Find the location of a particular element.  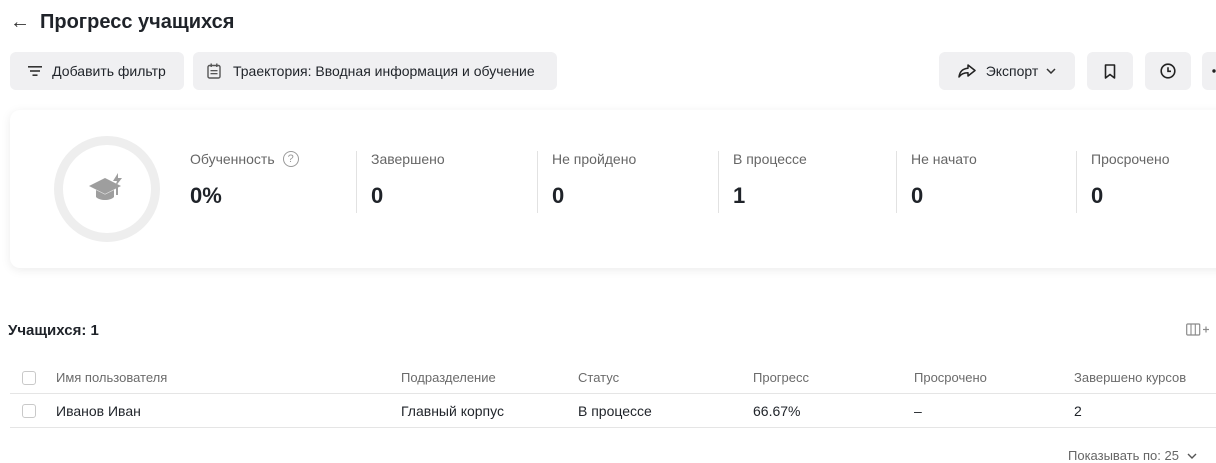

stat-training-label: Обученность is located at coordinates (232, 159).